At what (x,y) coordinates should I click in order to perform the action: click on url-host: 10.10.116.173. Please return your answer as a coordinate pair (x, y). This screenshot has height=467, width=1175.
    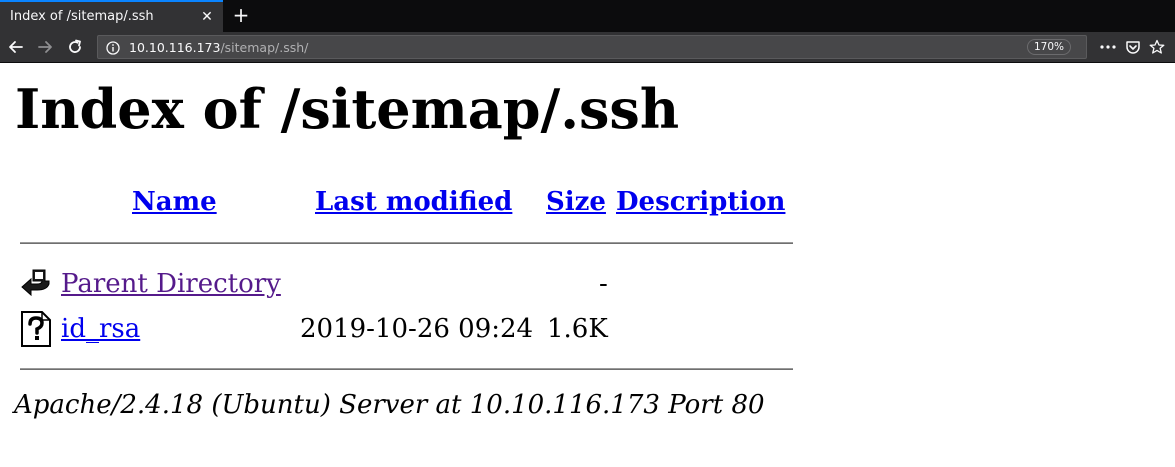
    Looking at the image, I should click on (175, 47).